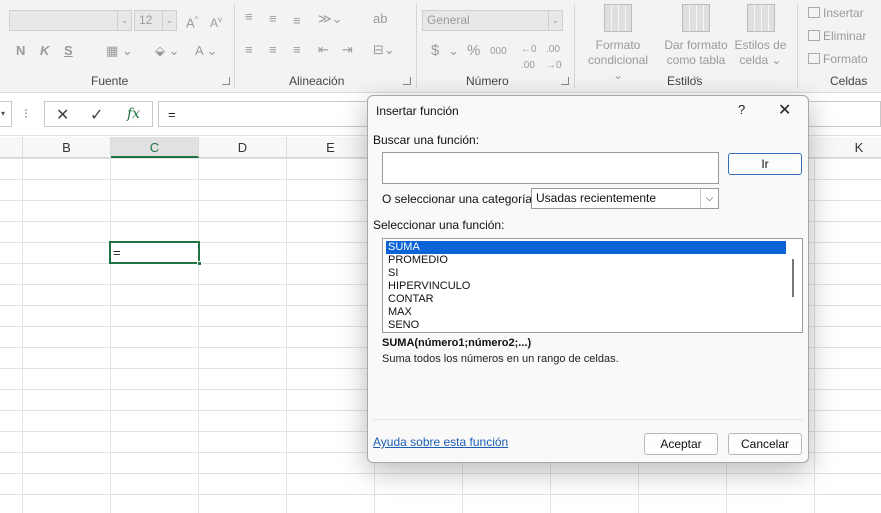  I want to click on currency-button: $, so click(435, 51).